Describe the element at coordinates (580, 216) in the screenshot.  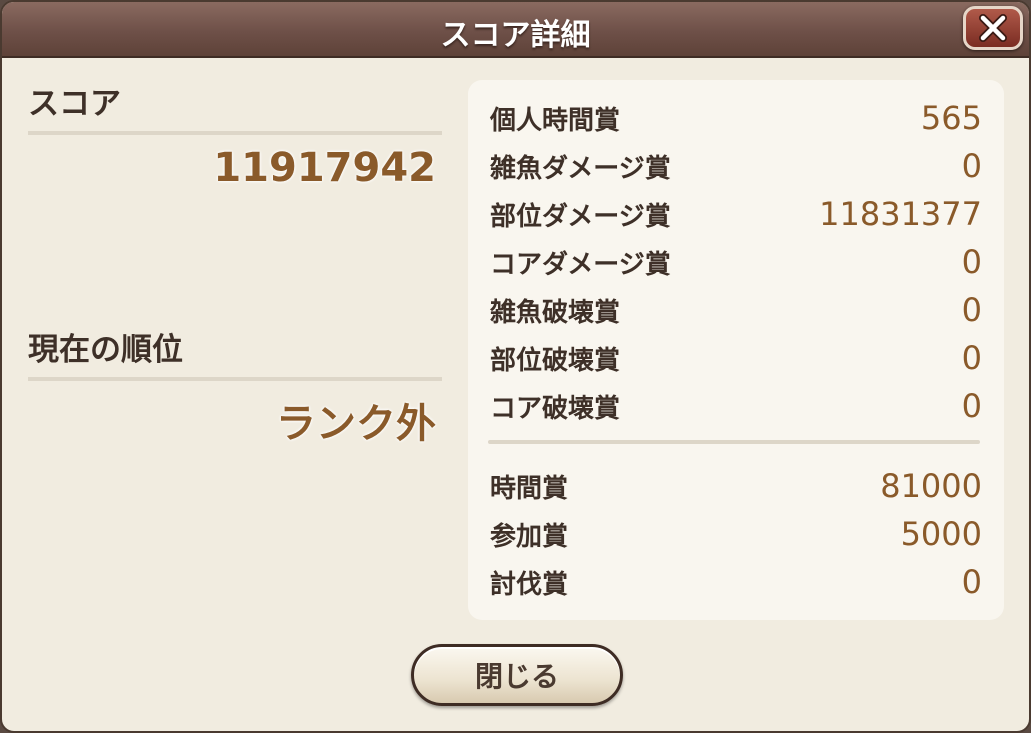
I see `breakdown-label: 部位ダメージ賞` at that location.